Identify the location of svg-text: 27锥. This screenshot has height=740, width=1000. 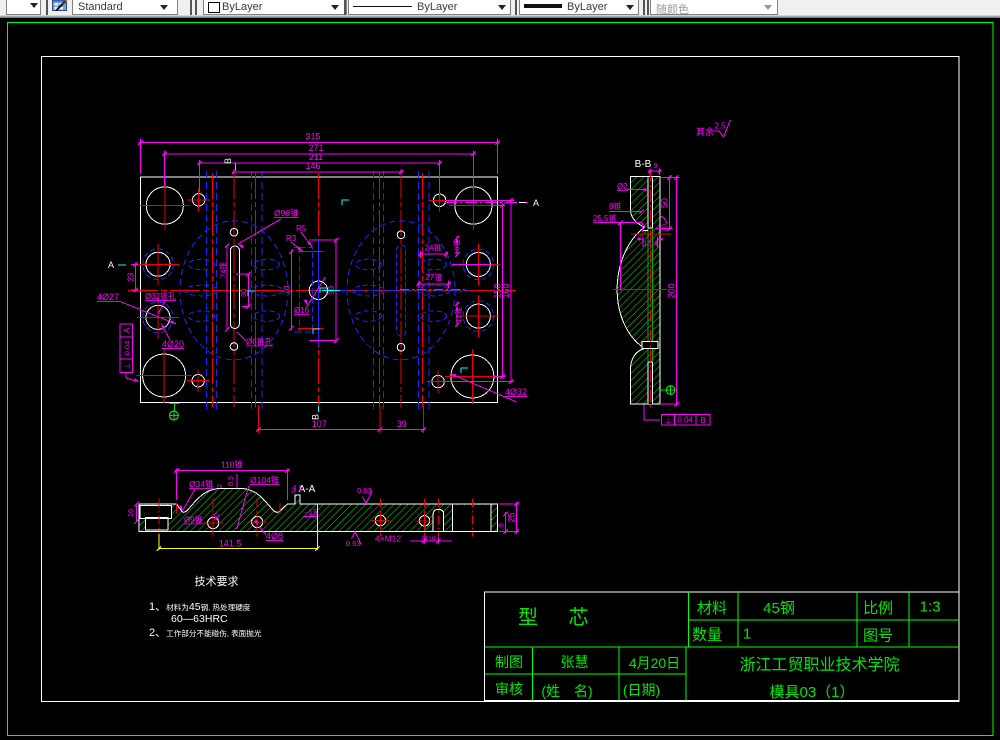
(433, 277).